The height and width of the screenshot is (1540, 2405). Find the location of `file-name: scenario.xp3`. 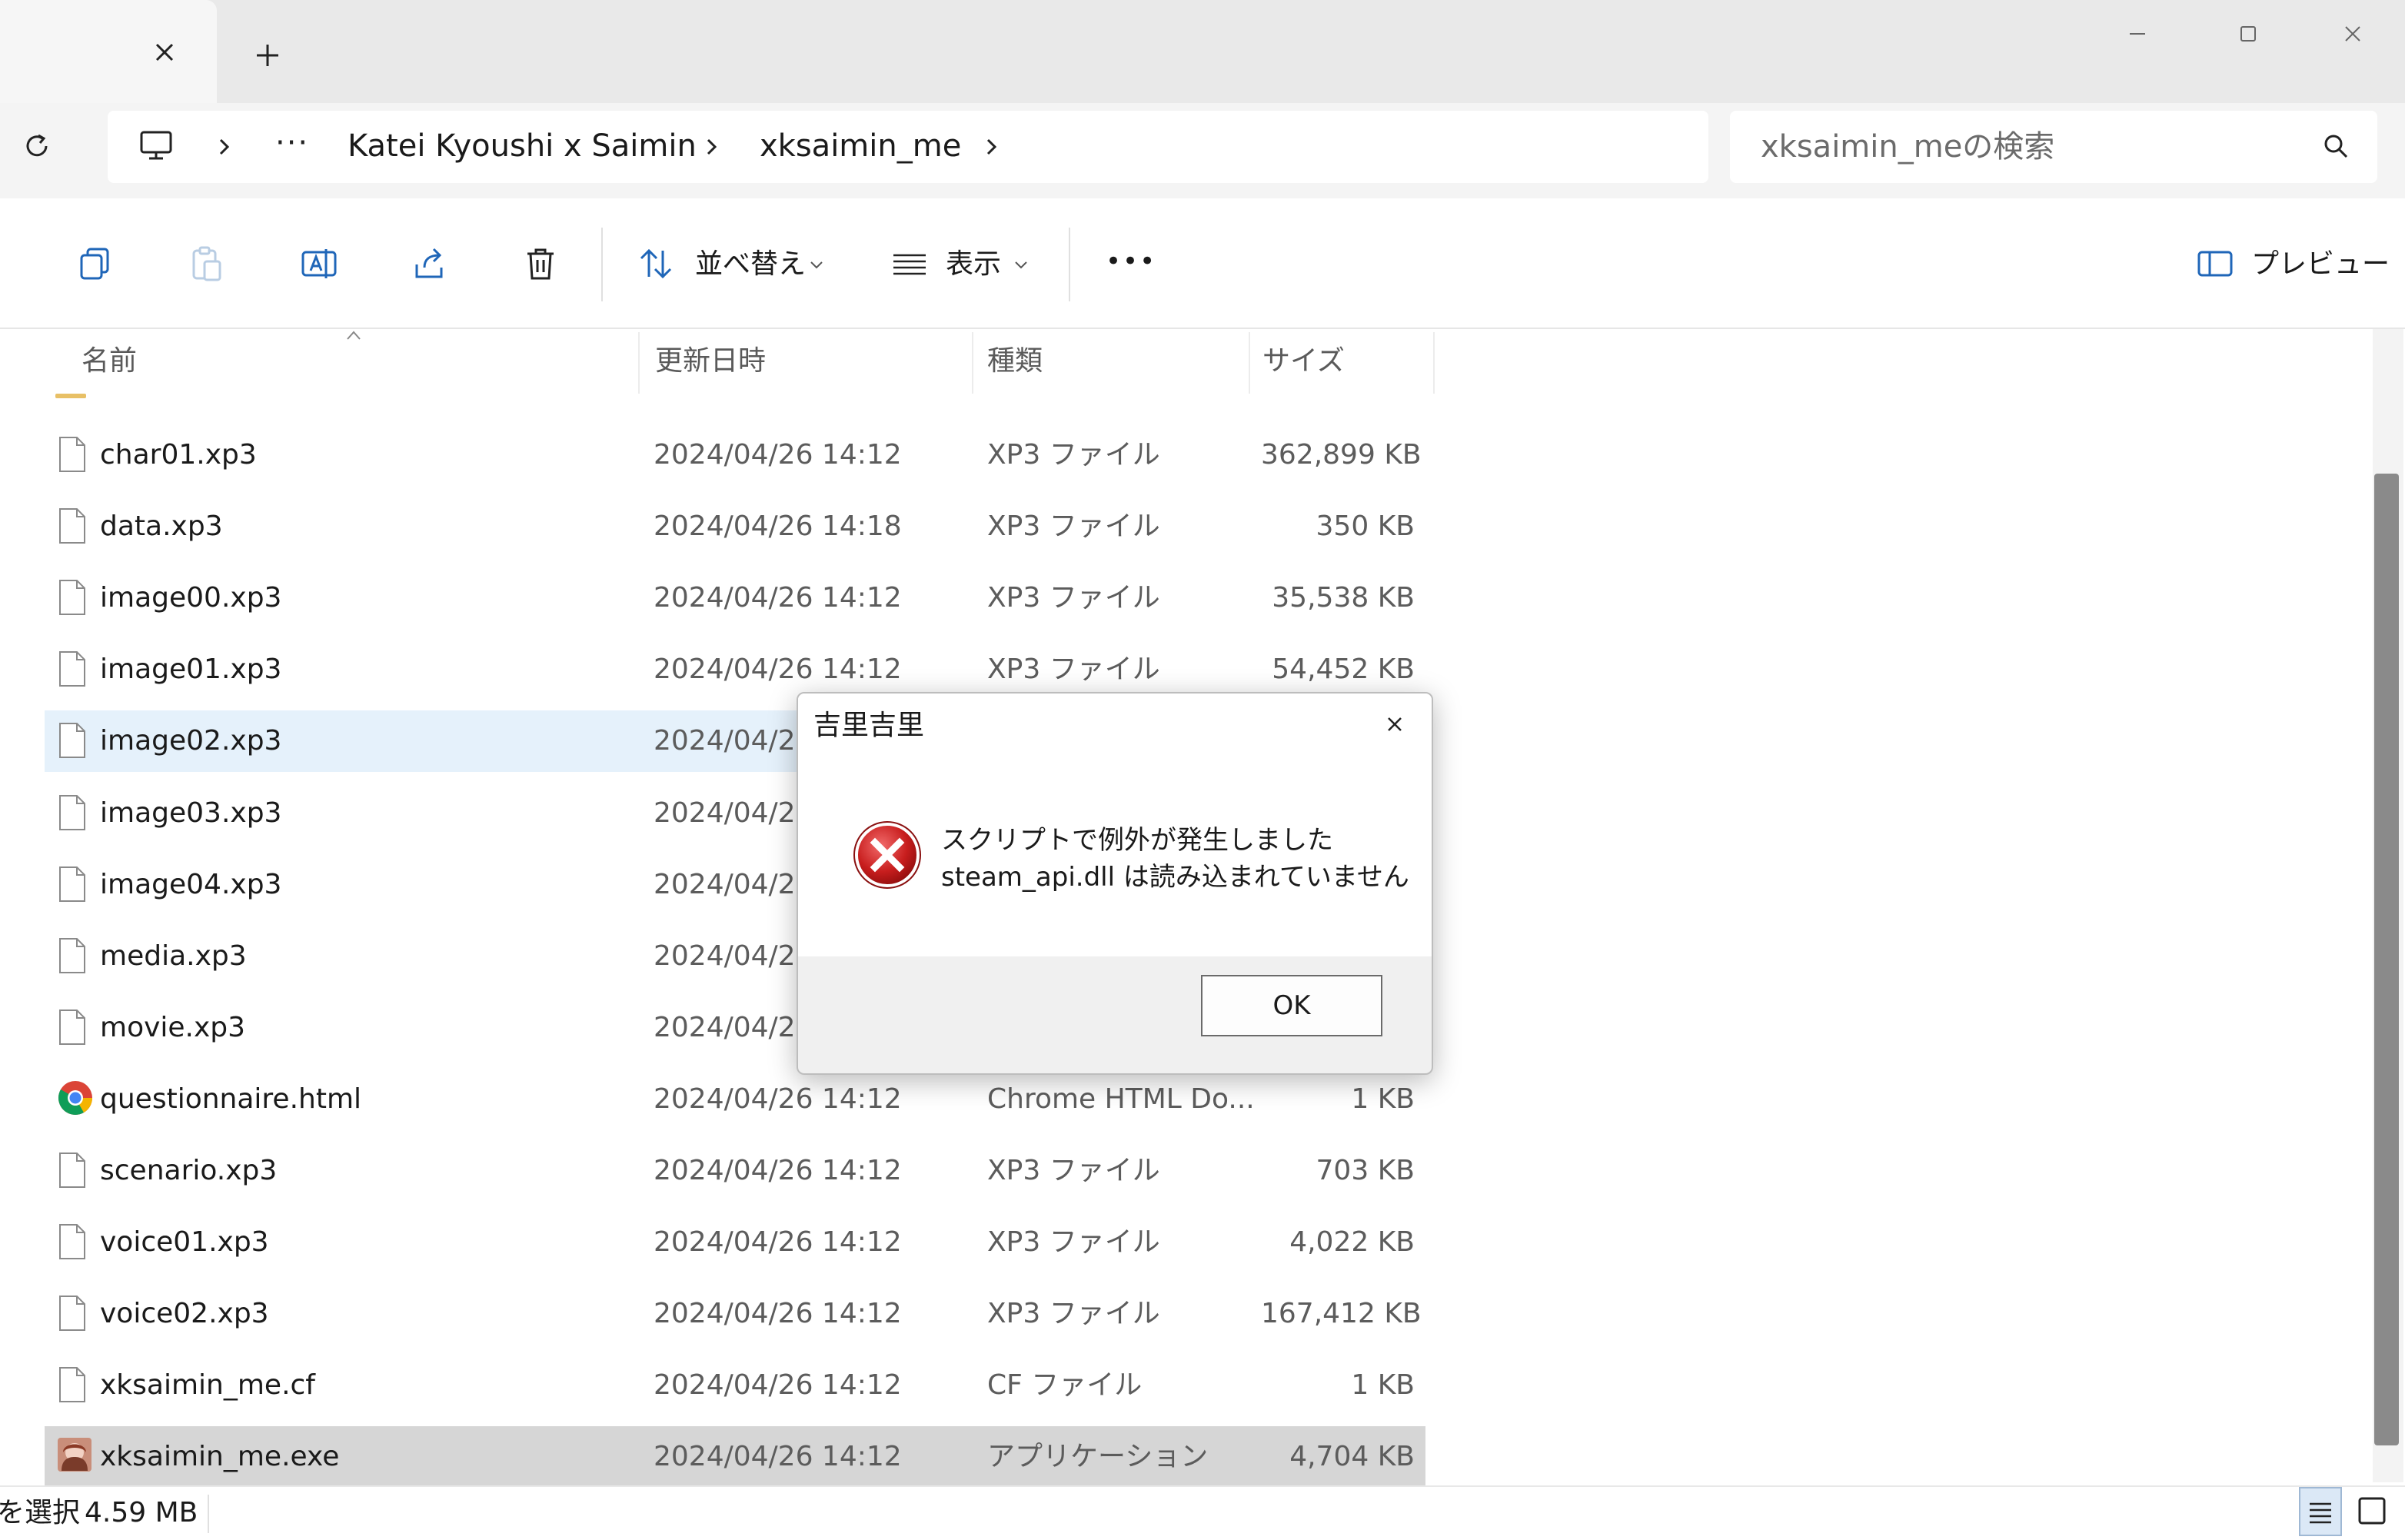

file-name: scenario.xp3 is located at coordinates (189, 1170).